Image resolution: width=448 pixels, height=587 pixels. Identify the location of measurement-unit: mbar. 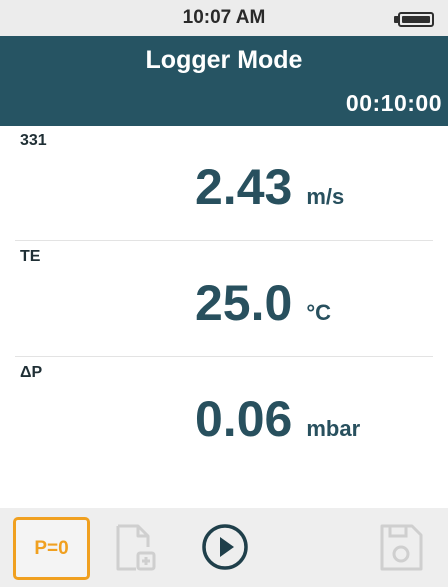
(333, 428).